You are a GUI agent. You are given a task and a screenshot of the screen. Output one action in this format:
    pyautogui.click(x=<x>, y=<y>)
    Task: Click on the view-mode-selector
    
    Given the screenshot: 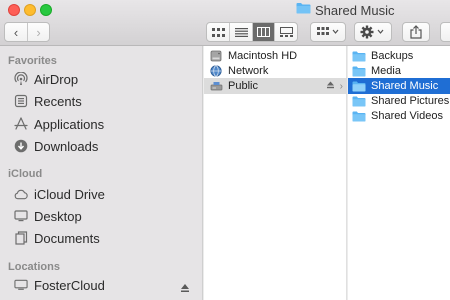 What is the action you would take?
    pyautogui.click(x=252, y=32)
    